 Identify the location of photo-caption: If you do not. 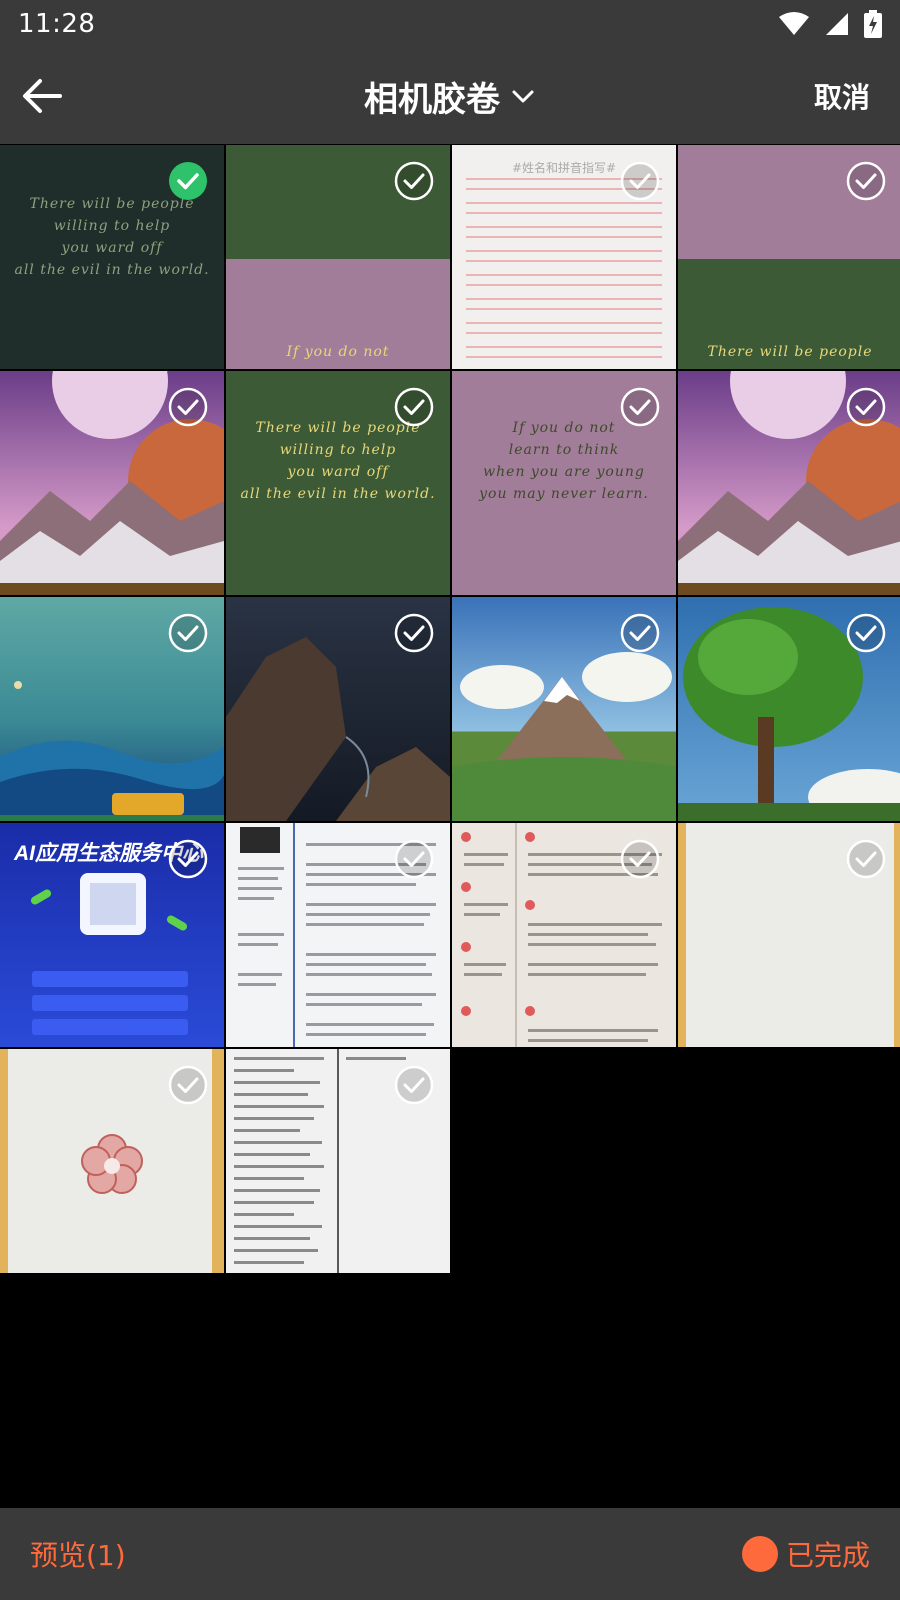
(338, 352).